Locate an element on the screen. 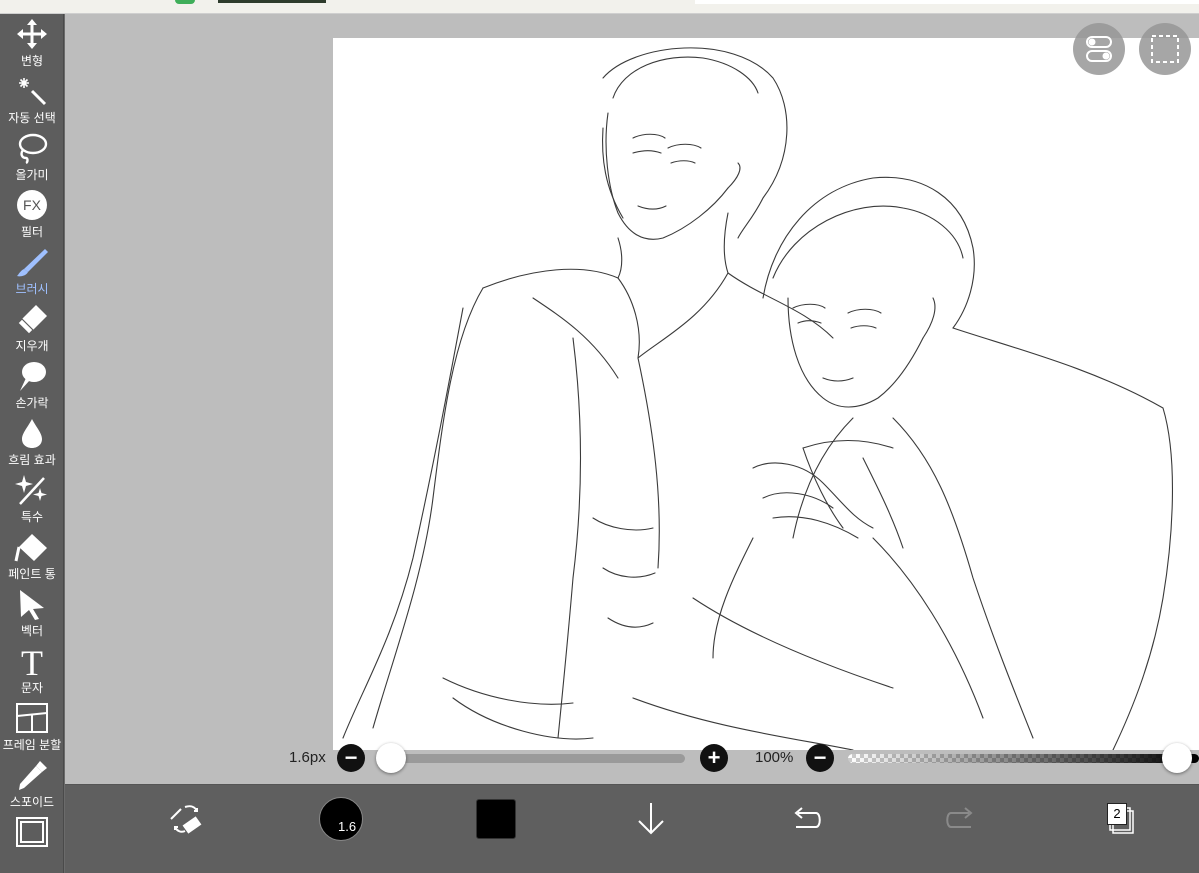 The image size is (1199, 873). redo-icon is located at coordinates (959, 817).